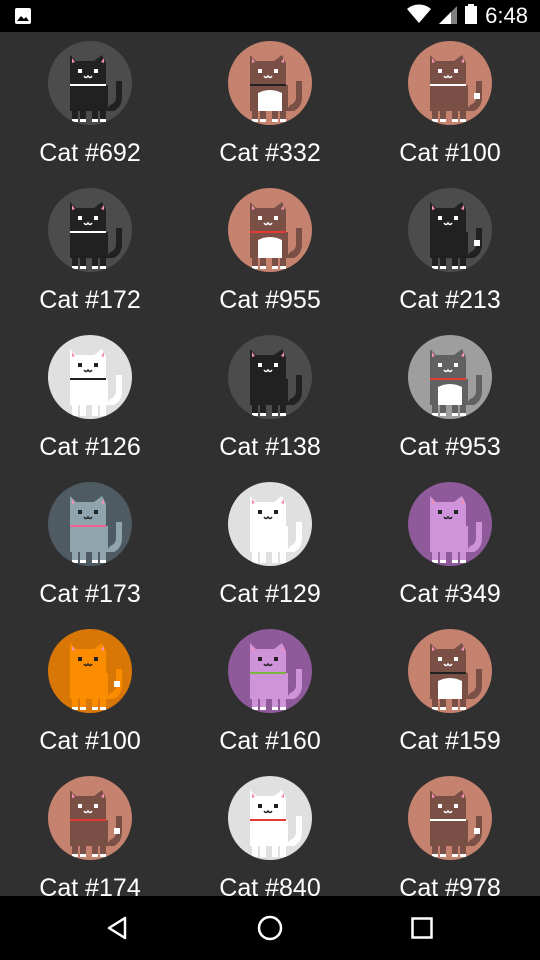 Image resolution: width=540 pixels, height=960 pixels. What do you see at coordinates (90, 153) in the screenshot?
I see `cat-label: Cat #692` at bounding box center [90, 153].